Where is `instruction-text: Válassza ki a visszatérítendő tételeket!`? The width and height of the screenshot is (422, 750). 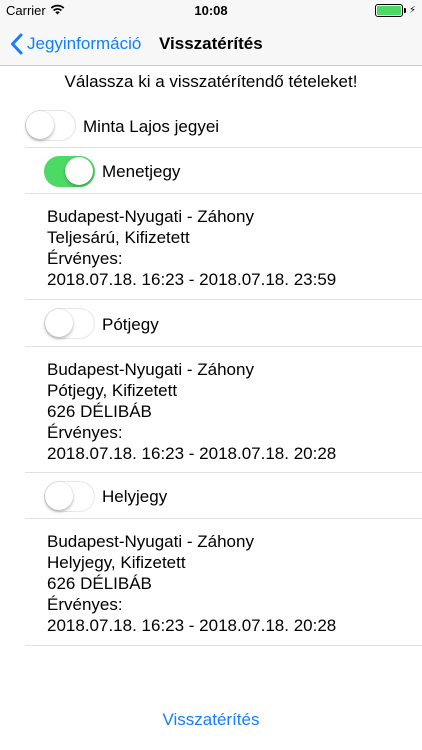 instruction-text: Válassza ki a visszatérítendő tételeket! is located at coordinates (211, 81).